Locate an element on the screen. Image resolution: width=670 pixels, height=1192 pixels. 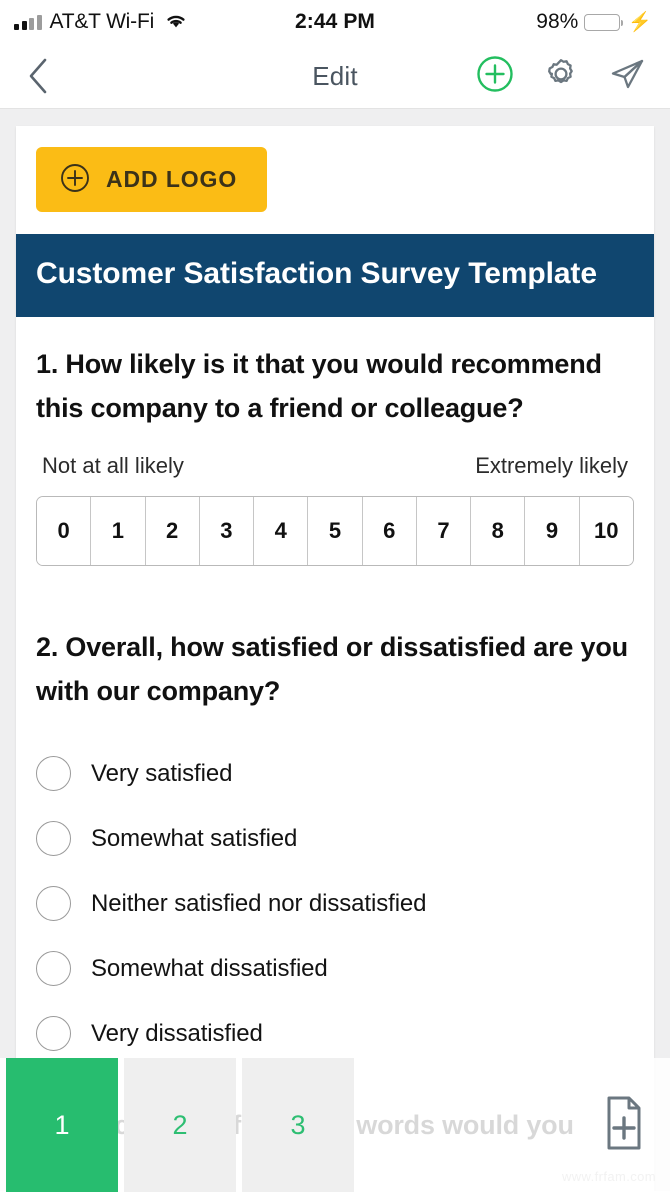
scale-cell: 0 is located at coordinates (64, 530).